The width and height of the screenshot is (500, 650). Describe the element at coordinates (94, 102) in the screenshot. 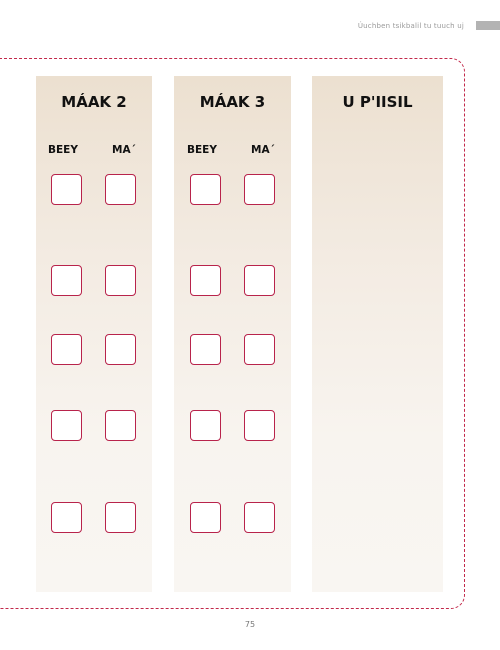

I see `column-title: MÁAK 2` at that location.